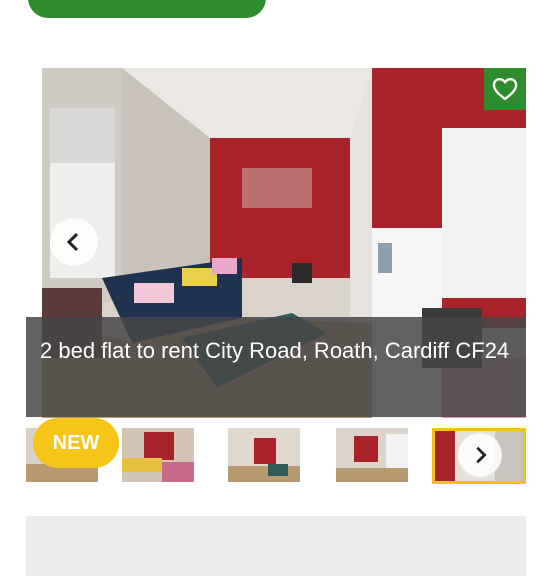  I want to click on new-badge: NEW, so click(76, 443).